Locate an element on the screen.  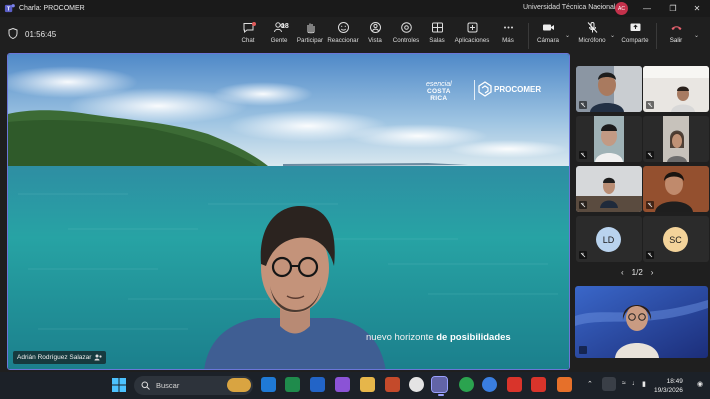
restore-icon: ❐ is located at coordinates (673, 8).